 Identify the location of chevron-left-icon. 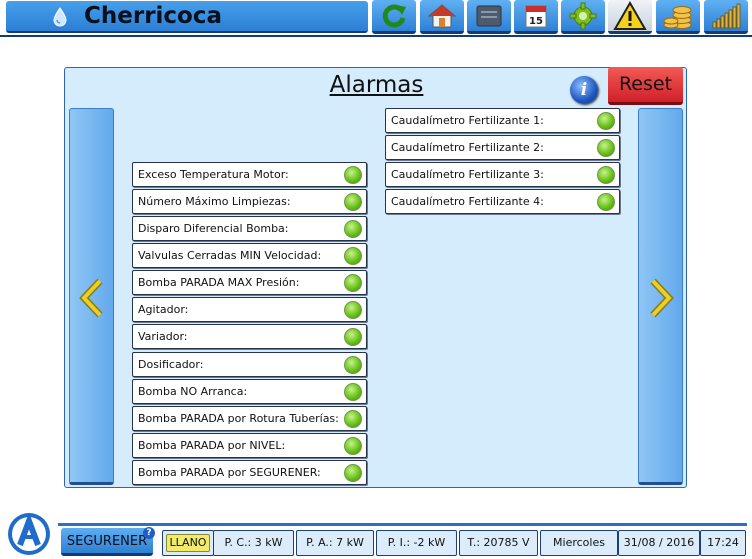
(91, 298).